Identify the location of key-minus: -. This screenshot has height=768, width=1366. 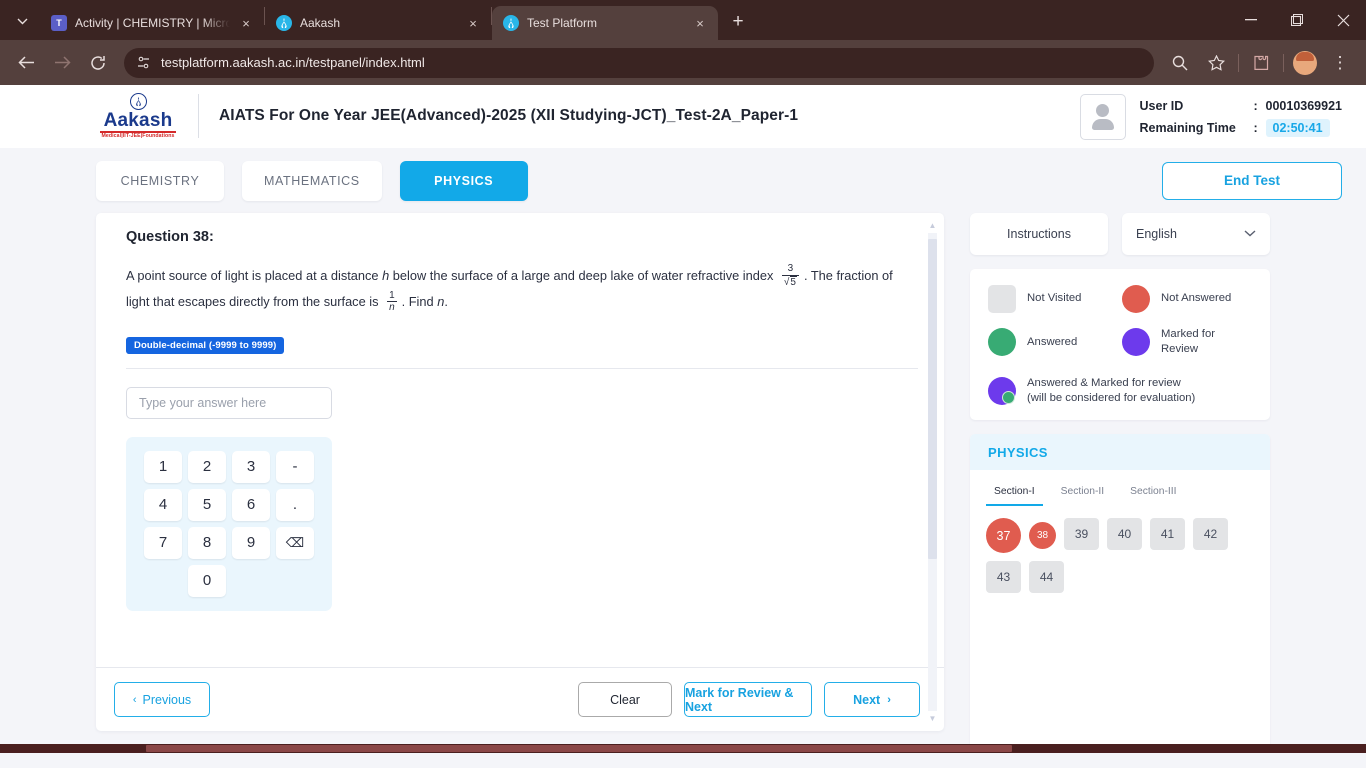
(295, 466).